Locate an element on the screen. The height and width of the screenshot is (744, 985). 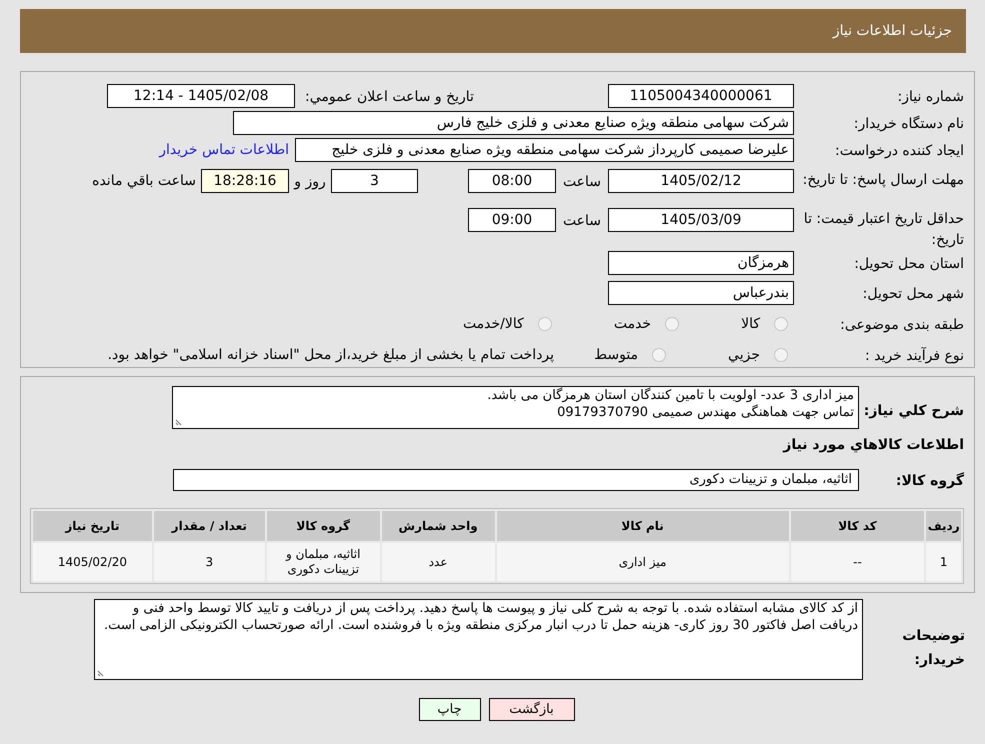
column-header: تاریخ نیاز is located at coordinates (92, 526).